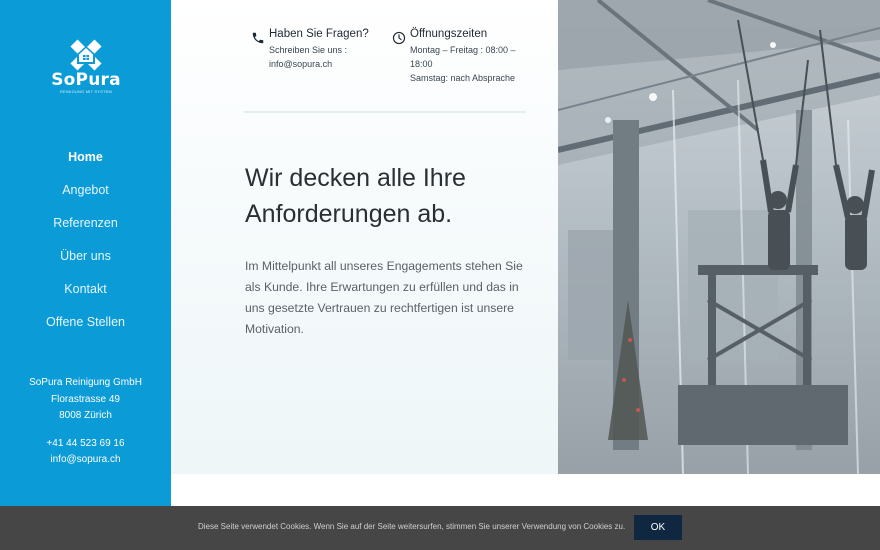  Describe the element at coordinates (319, 34) in the screenshot. I see `questions-title: Haben Sie Fragen?` at that location.